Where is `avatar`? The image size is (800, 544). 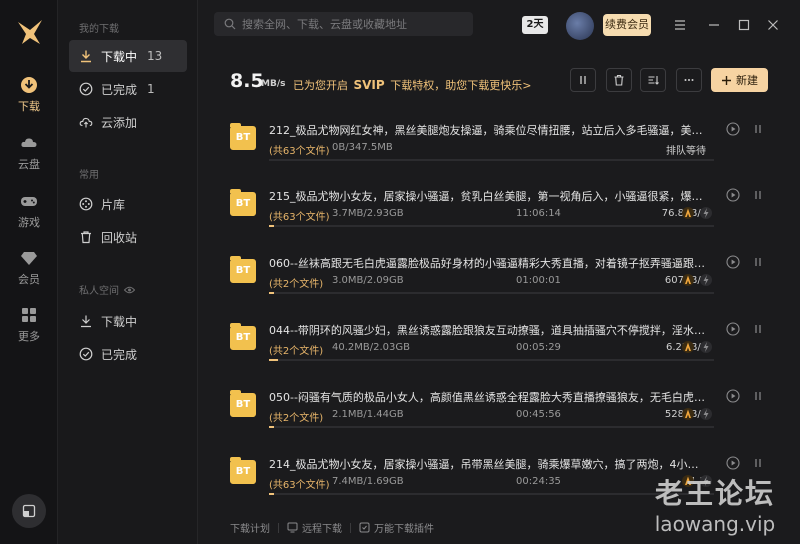 avatar is located at coordinates (580, 26).